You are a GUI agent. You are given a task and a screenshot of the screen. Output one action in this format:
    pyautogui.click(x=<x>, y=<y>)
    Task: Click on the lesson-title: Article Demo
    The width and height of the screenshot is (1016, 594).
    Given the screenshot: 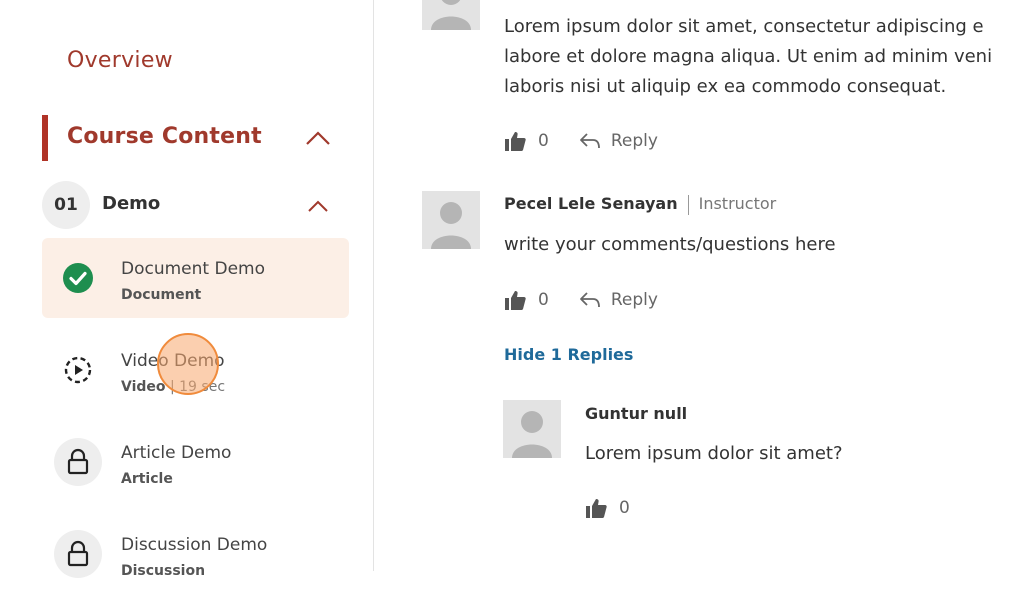 What is the action you would take?
    pyautogui.click(x=176, y=453)
    